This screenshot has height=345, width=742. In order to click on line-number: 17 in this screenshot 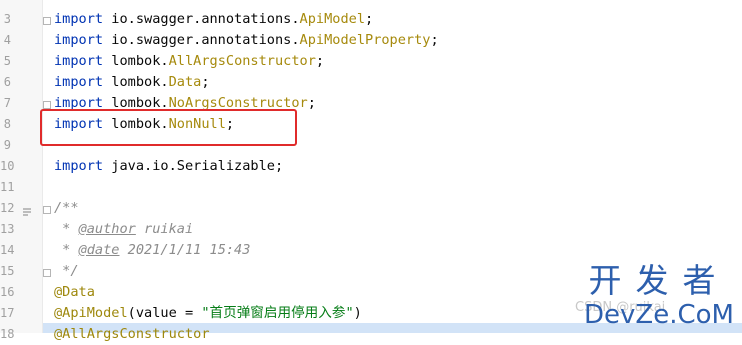, I will do `click(7, 313)`.